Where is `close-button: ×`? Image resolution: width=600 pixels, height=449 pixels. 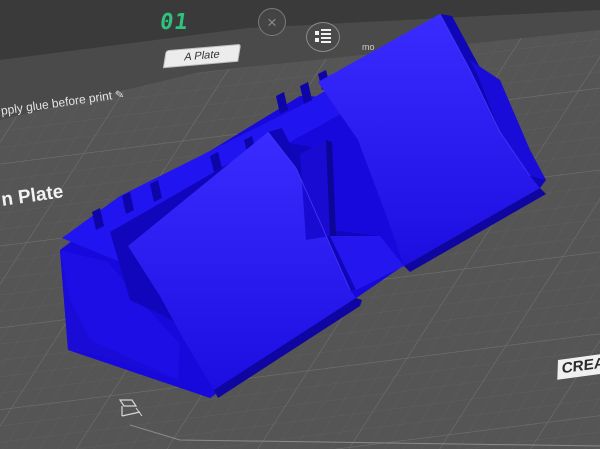
close-button: × is located at coordinates (272, 22).